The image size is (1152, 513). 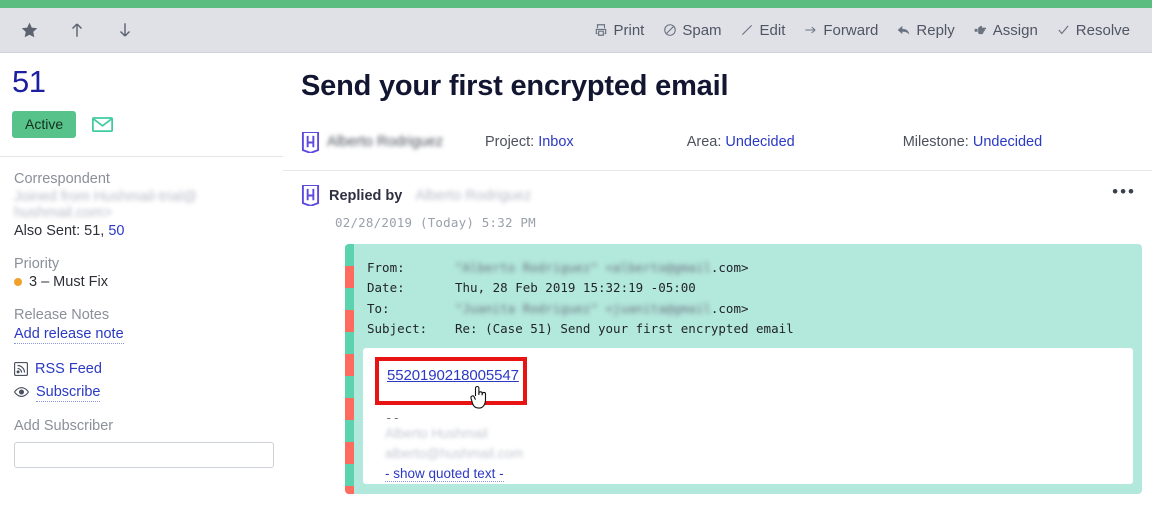 I want to click on add-subscriber-section: Add Subscriber, so click(x=148, y=443).